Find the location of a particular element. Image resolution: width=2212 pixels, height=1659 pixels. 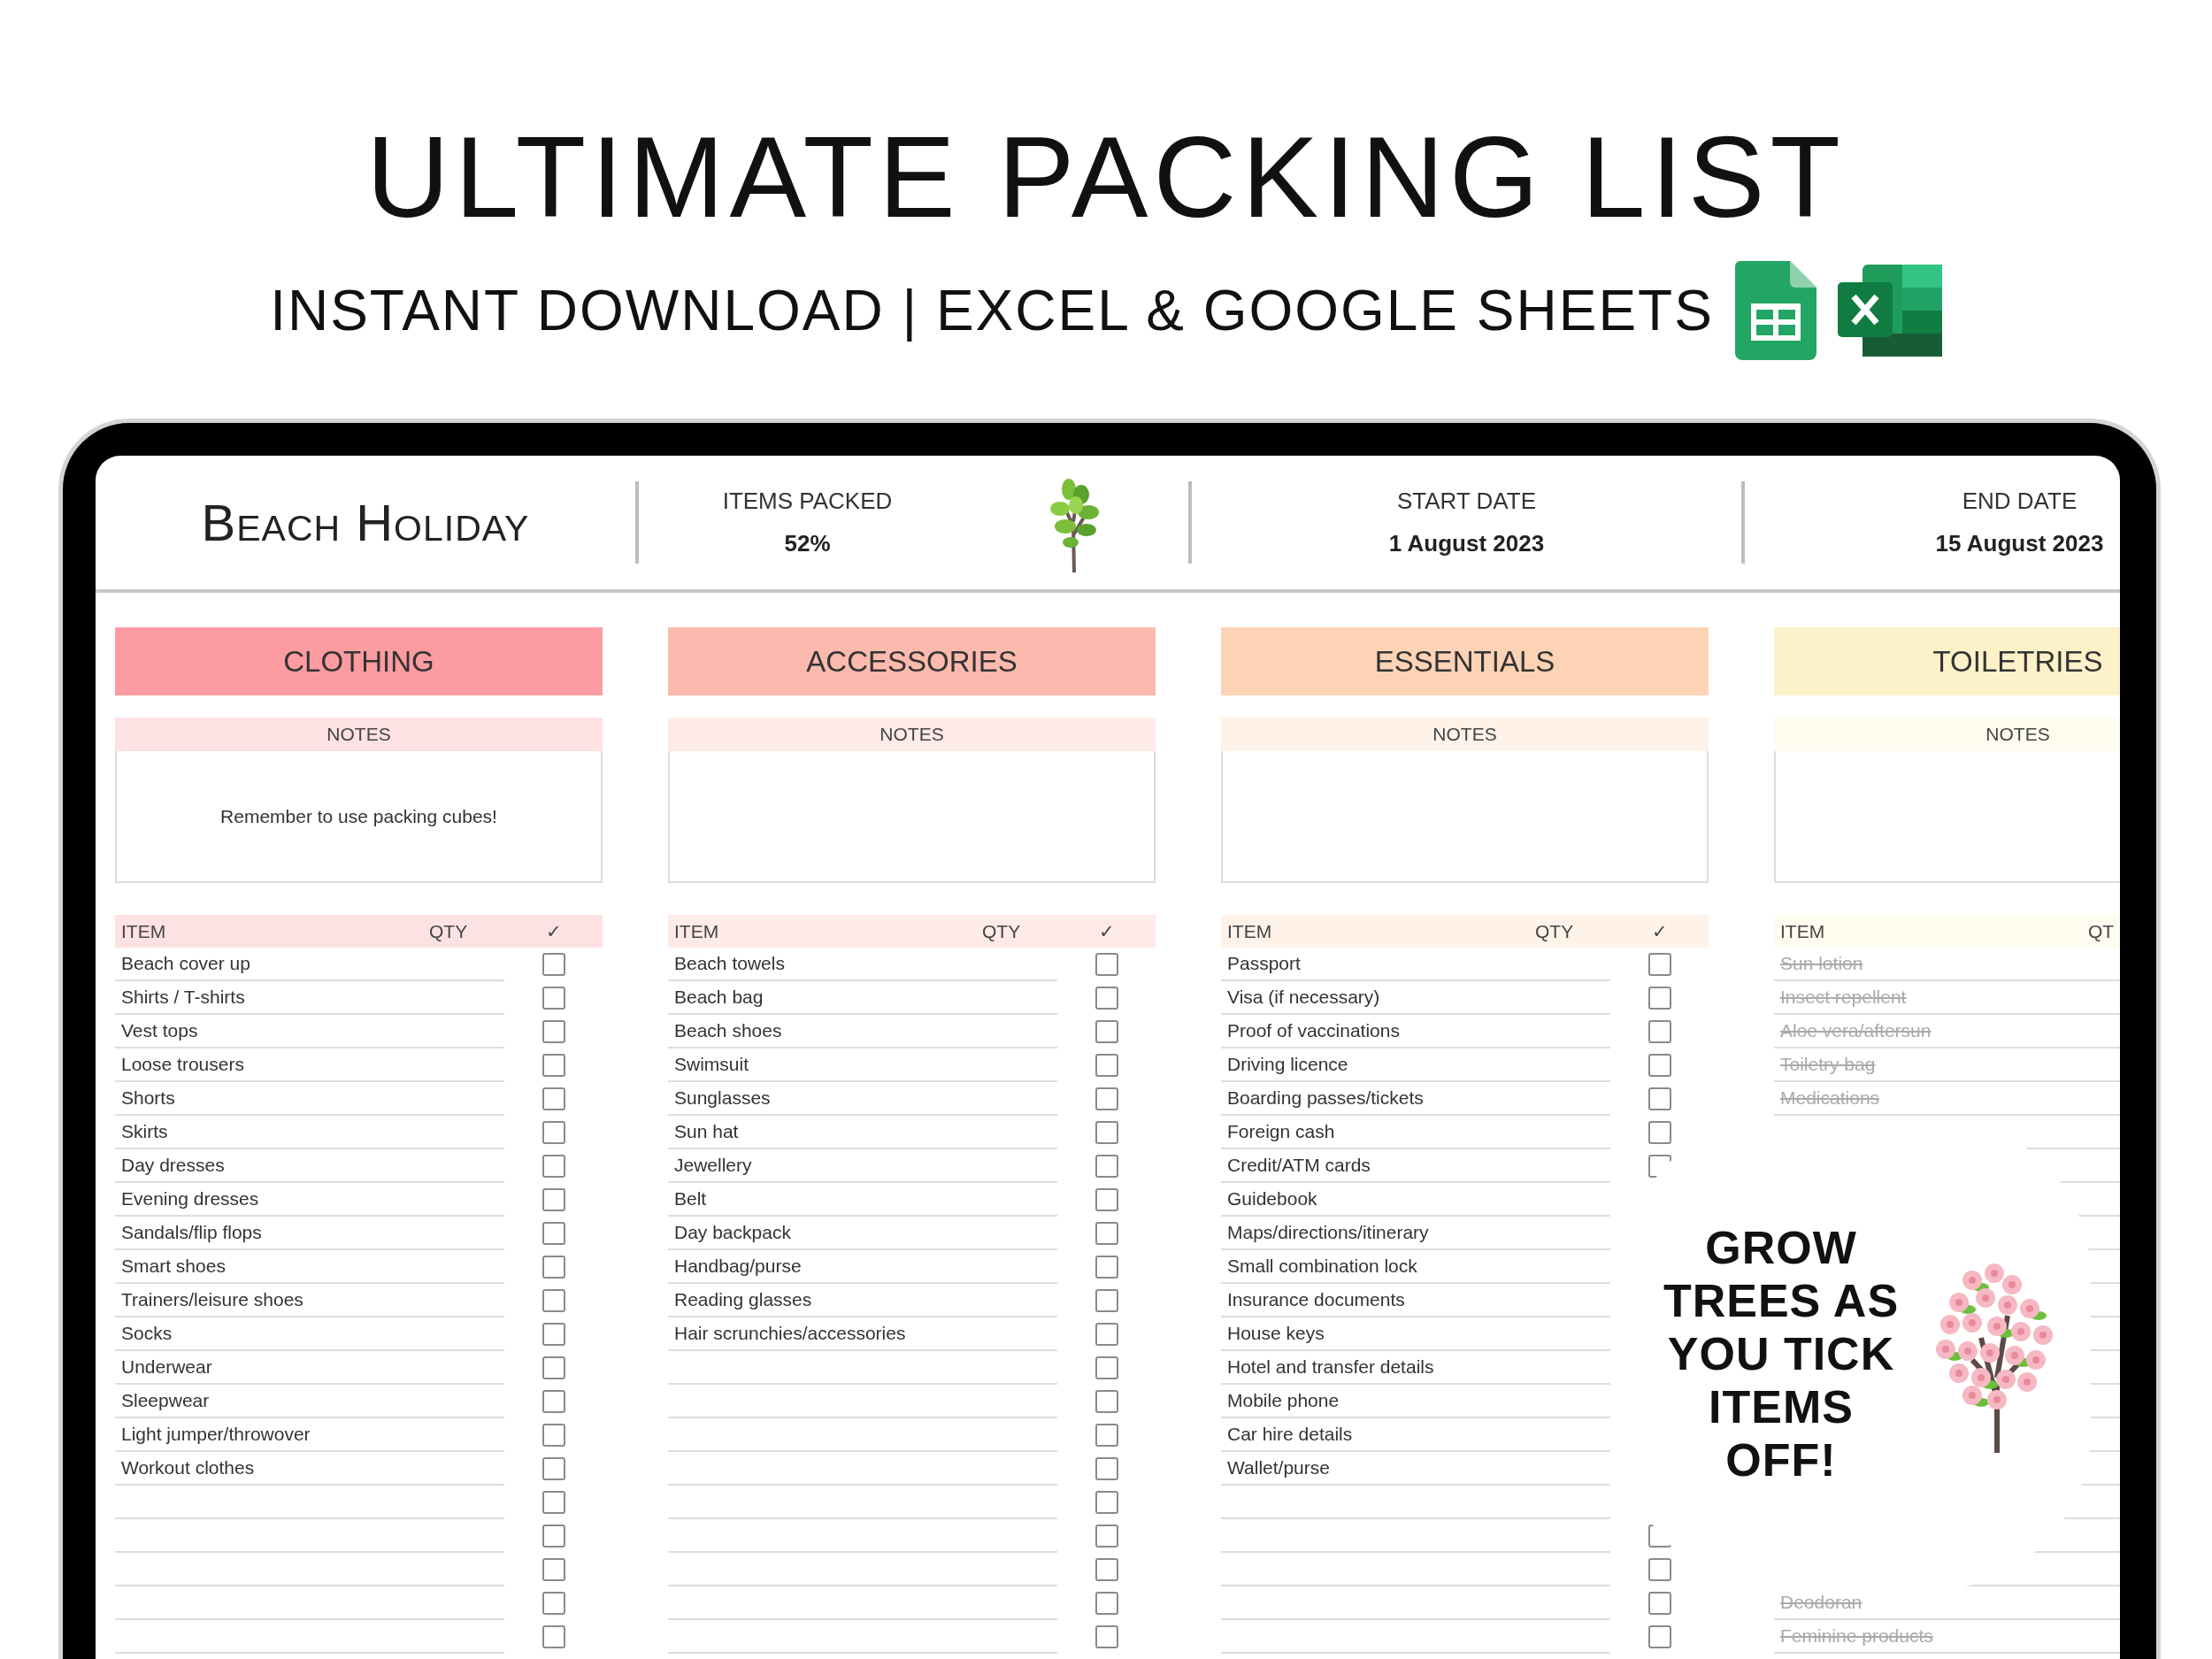

item-cell: Passport is located at coordinates (1416, 965).